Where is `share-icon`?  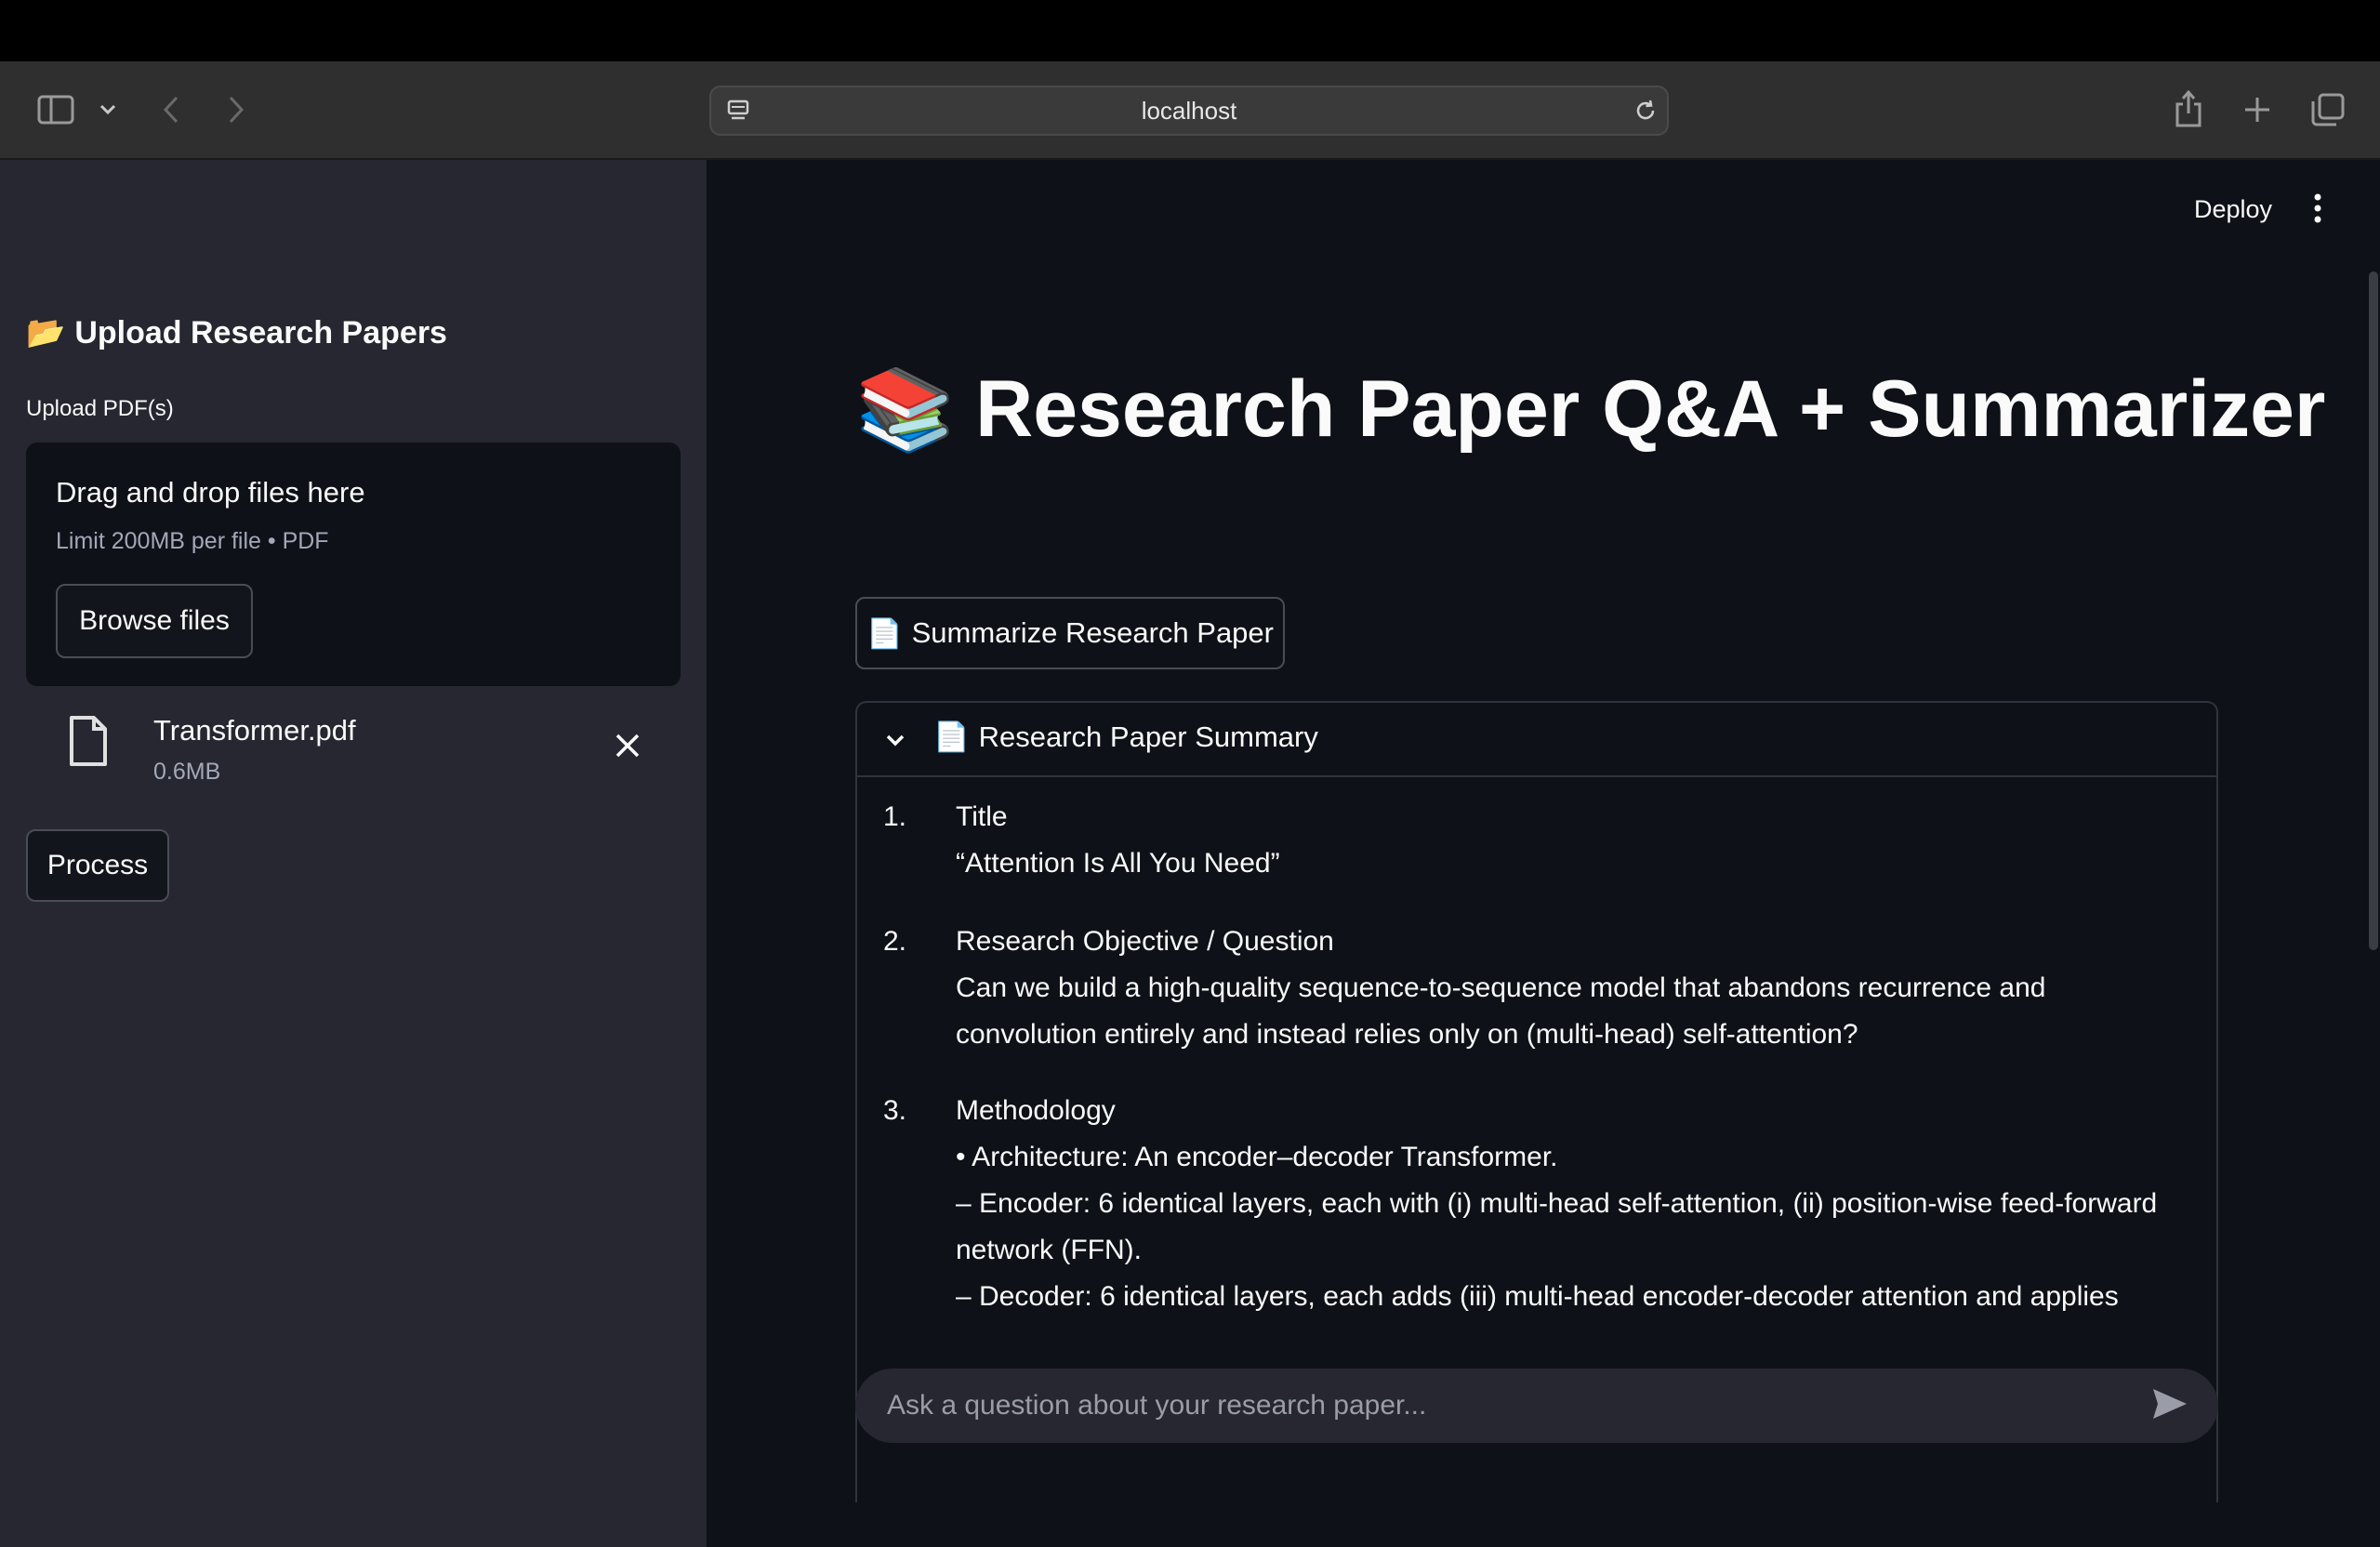
share-icon is located at coordinates (2188, 109).